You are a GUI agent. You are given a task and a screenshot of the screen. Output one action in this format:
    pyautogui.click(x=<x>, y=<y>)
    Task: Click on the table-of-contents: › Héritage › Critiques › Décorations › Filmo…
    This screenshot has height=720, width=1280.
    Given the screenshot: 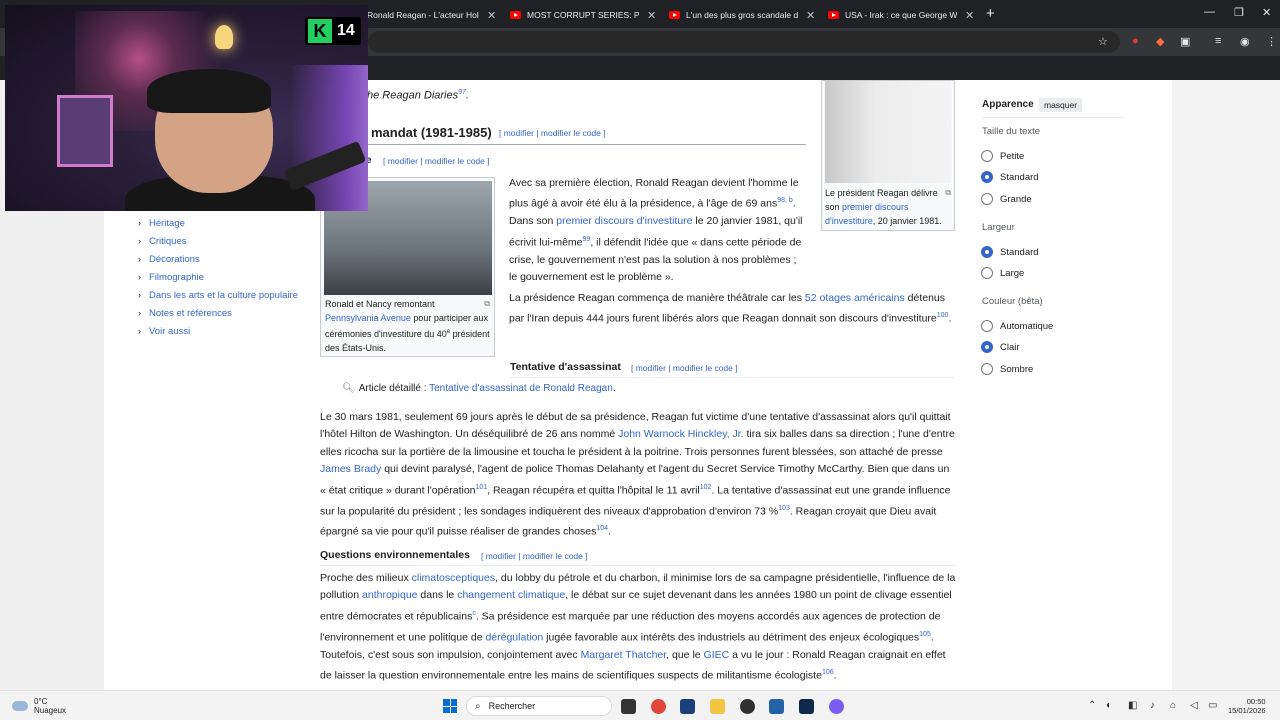 What is the action you would take?
    pyautogui.click(x=218, y=281)
    